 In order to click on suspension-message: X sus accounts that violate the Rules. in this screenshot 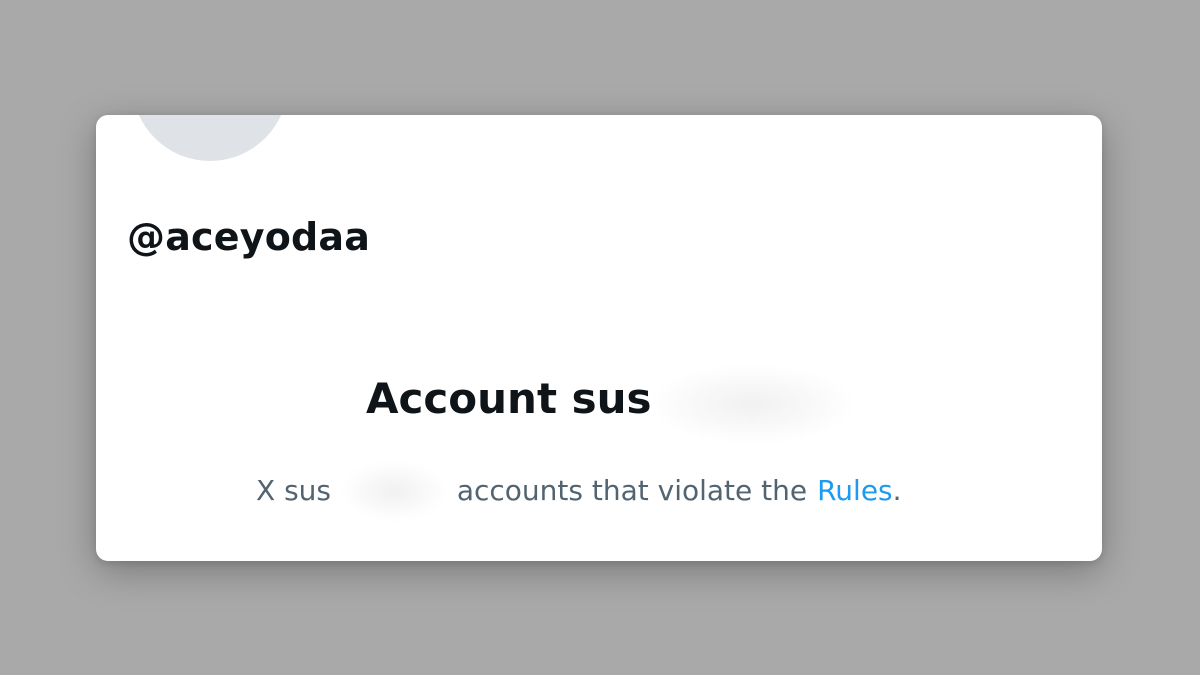, I will do `click(579, 491)`.